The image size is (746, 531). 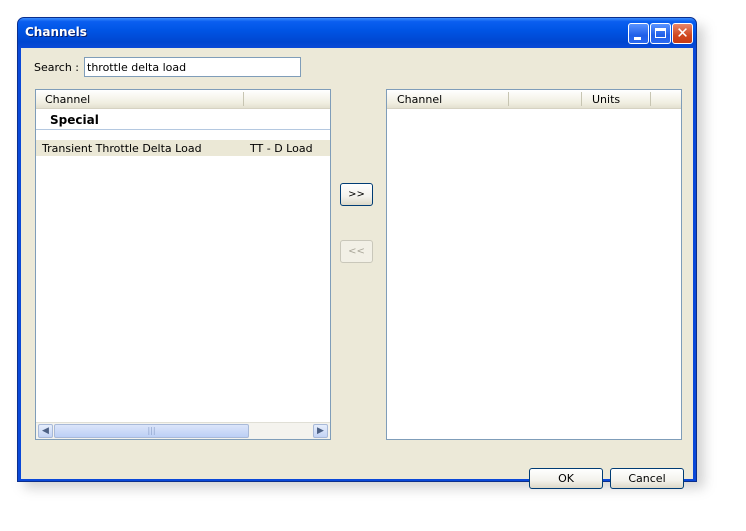 What do you see at coordinates (183, 119) in the screenshot?
I see `group-header-special: Special` at bounding box center [183, 119].